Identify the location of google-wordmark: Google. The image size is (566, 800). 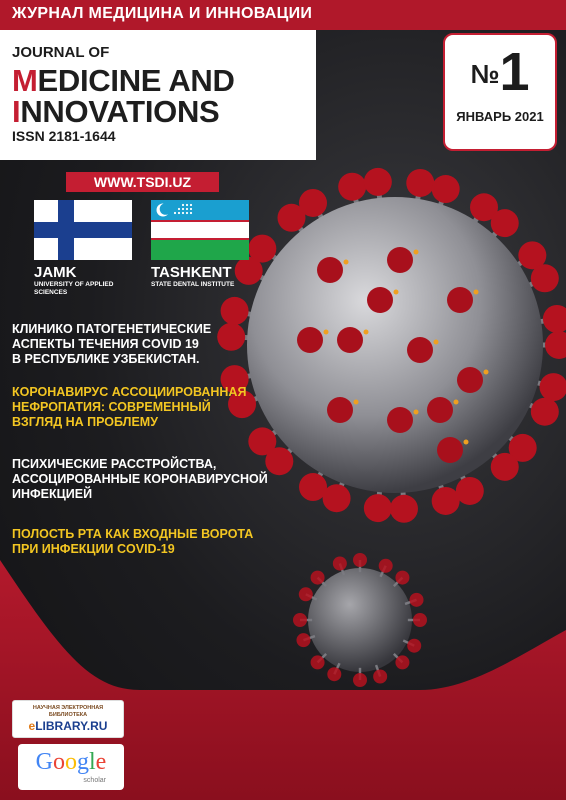
(71, 762).